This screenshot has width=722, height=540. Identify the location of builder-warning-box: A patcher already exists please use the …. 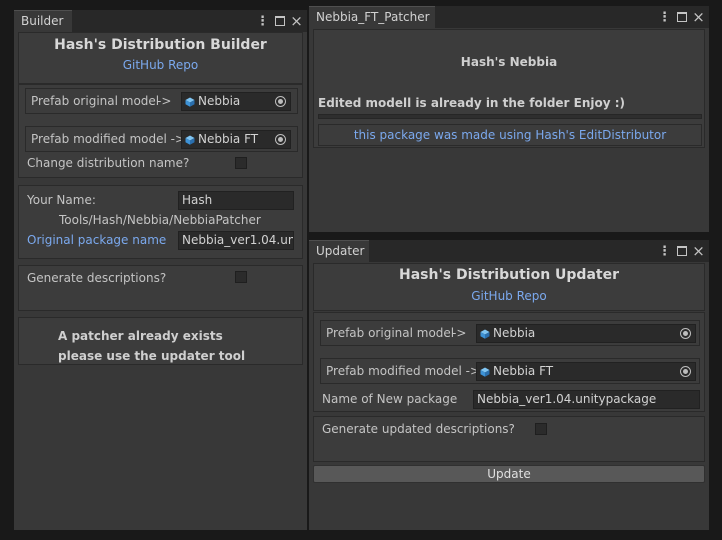
(160, 341).